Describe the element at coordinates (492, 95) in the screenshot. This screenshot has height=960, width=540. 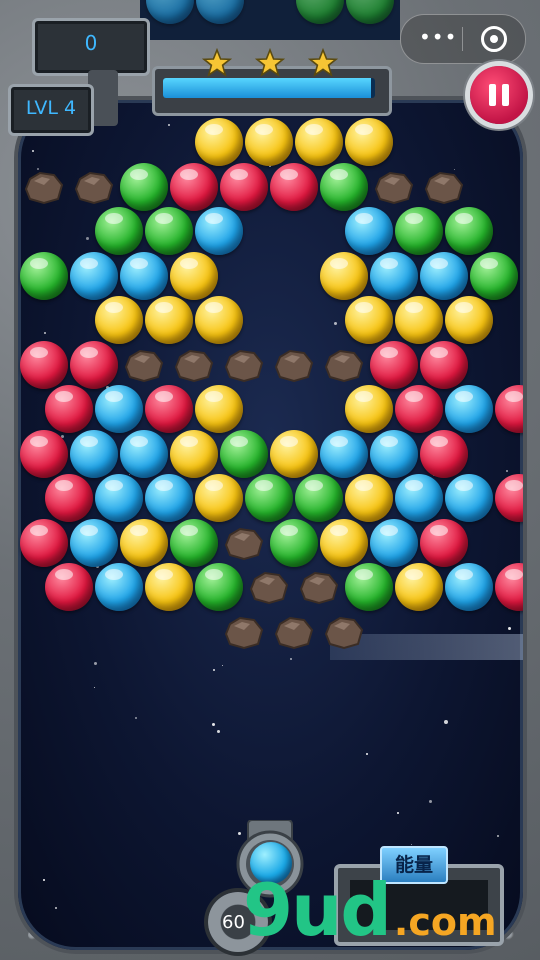
I see `pause-icon` at that location.